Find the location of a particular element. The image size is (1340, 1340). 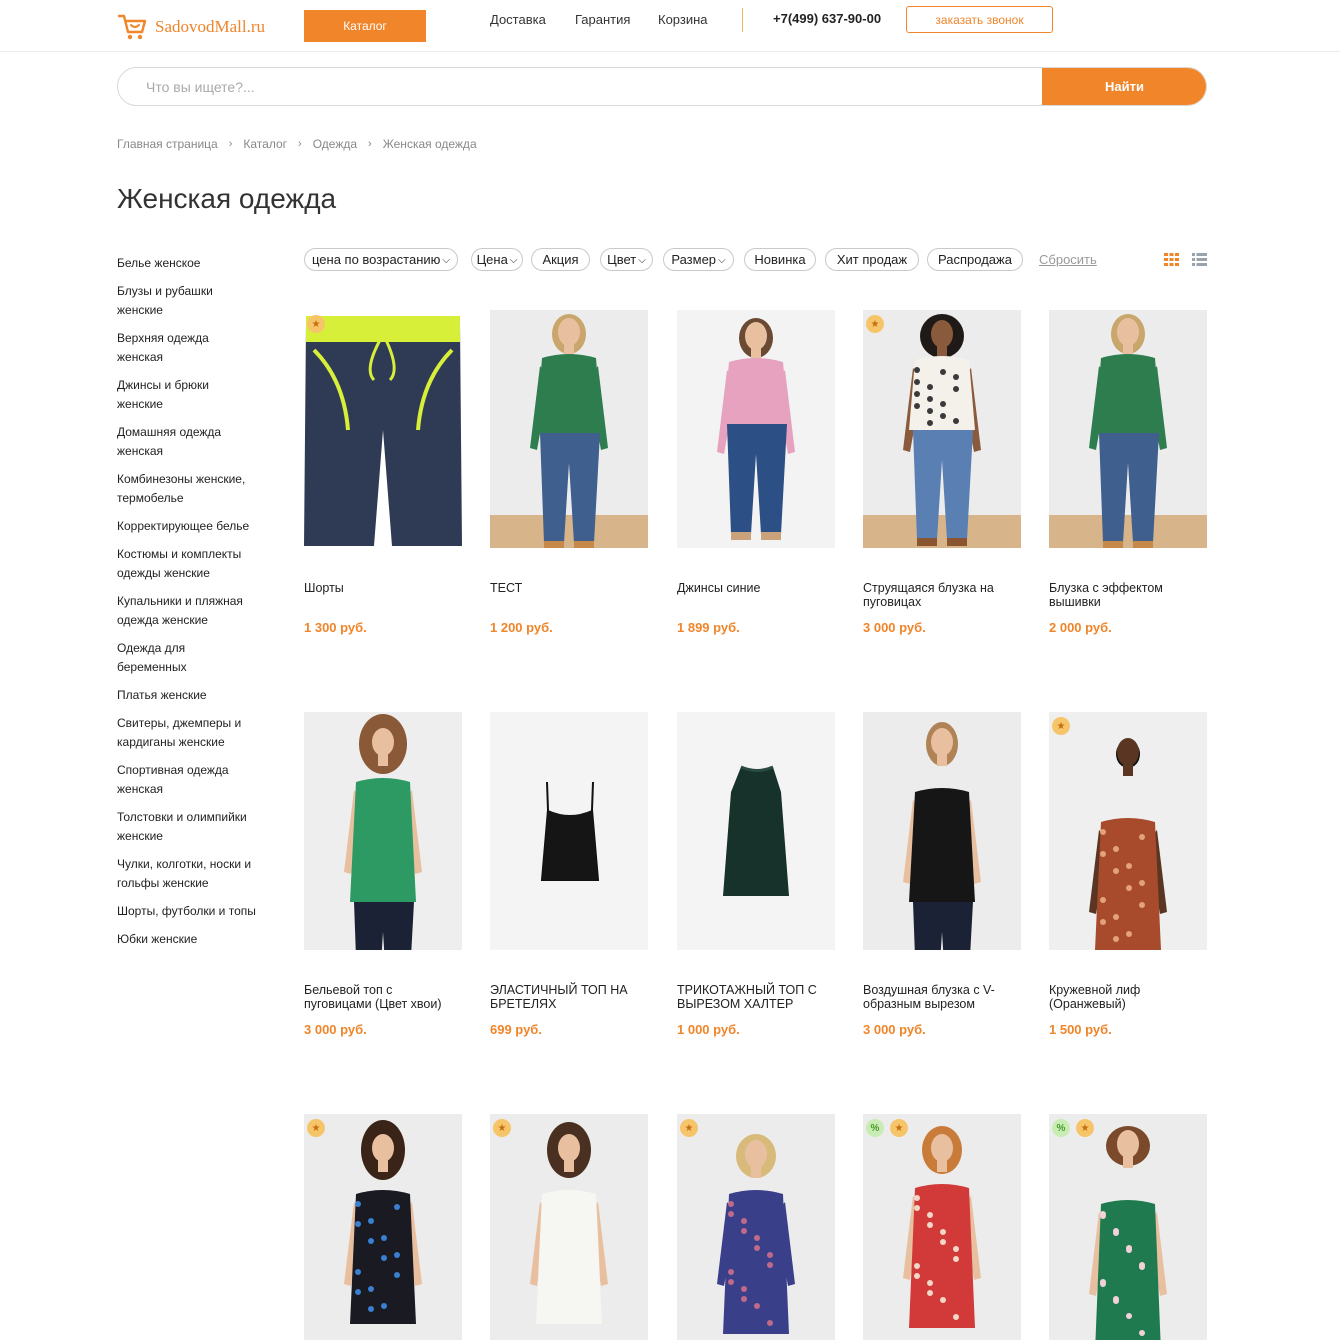

sidebar-item: Чулки, колготки, носки и гольфы женские is located at coordinates (187, 874).